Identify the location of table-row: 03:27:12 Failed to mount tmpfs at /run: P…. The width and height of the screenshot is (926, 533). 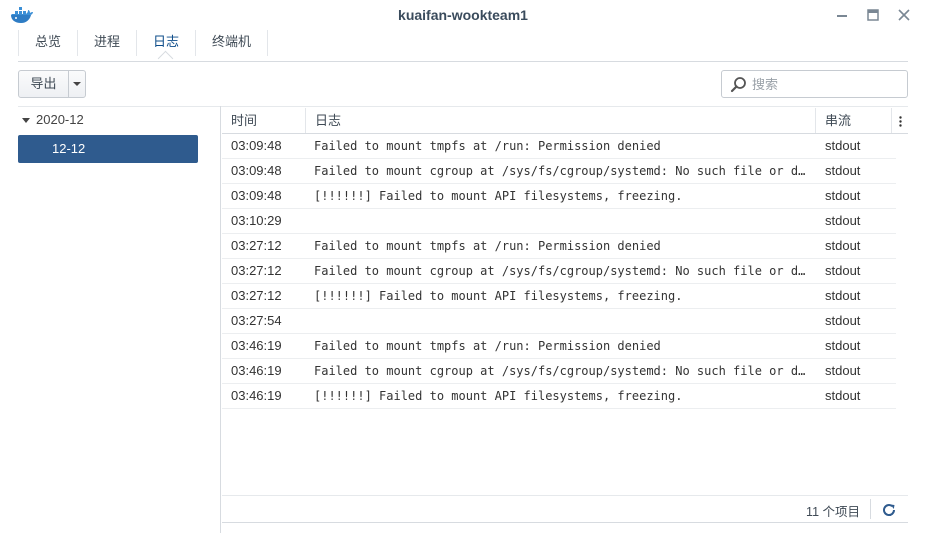
(559, 246).